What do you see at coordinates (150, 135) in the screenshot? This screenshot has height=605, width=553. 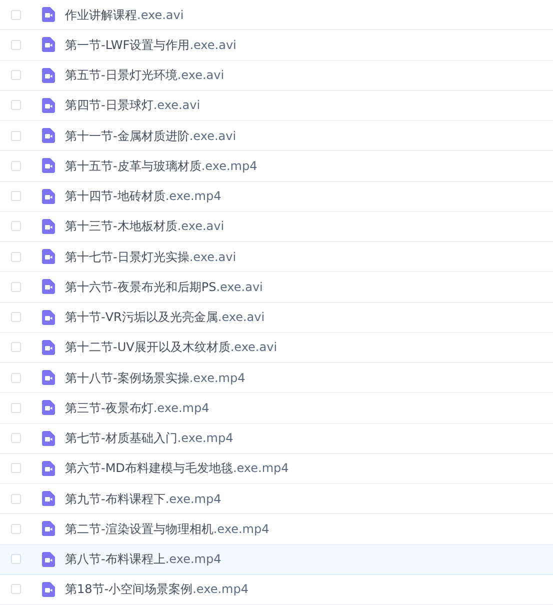 I see `file-name: 第十一节-金属材质进阶.exe.avi` at bounding box center [150, 135].